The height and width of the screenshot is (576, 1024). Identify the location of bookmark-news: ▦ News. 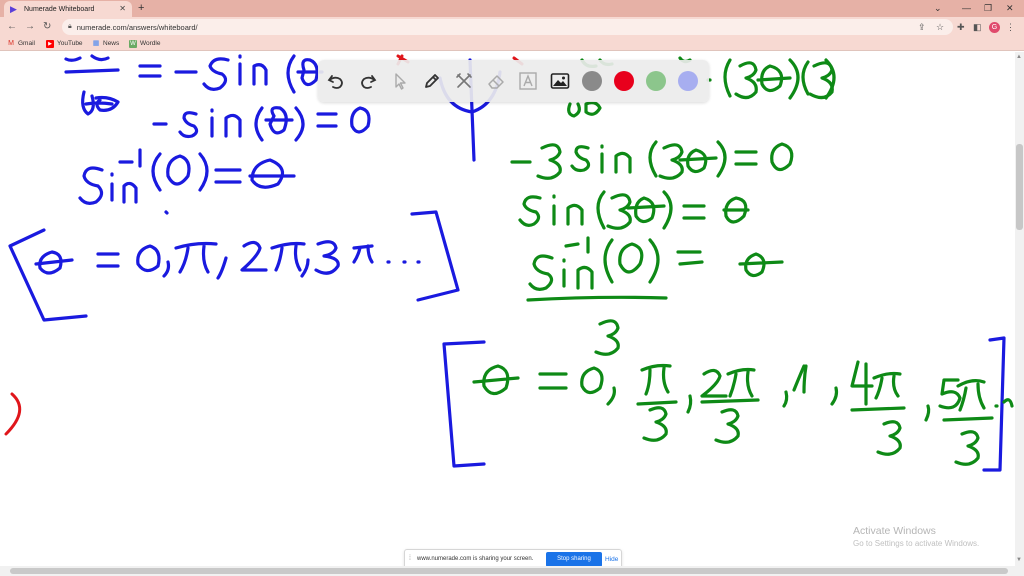
(106, 44).